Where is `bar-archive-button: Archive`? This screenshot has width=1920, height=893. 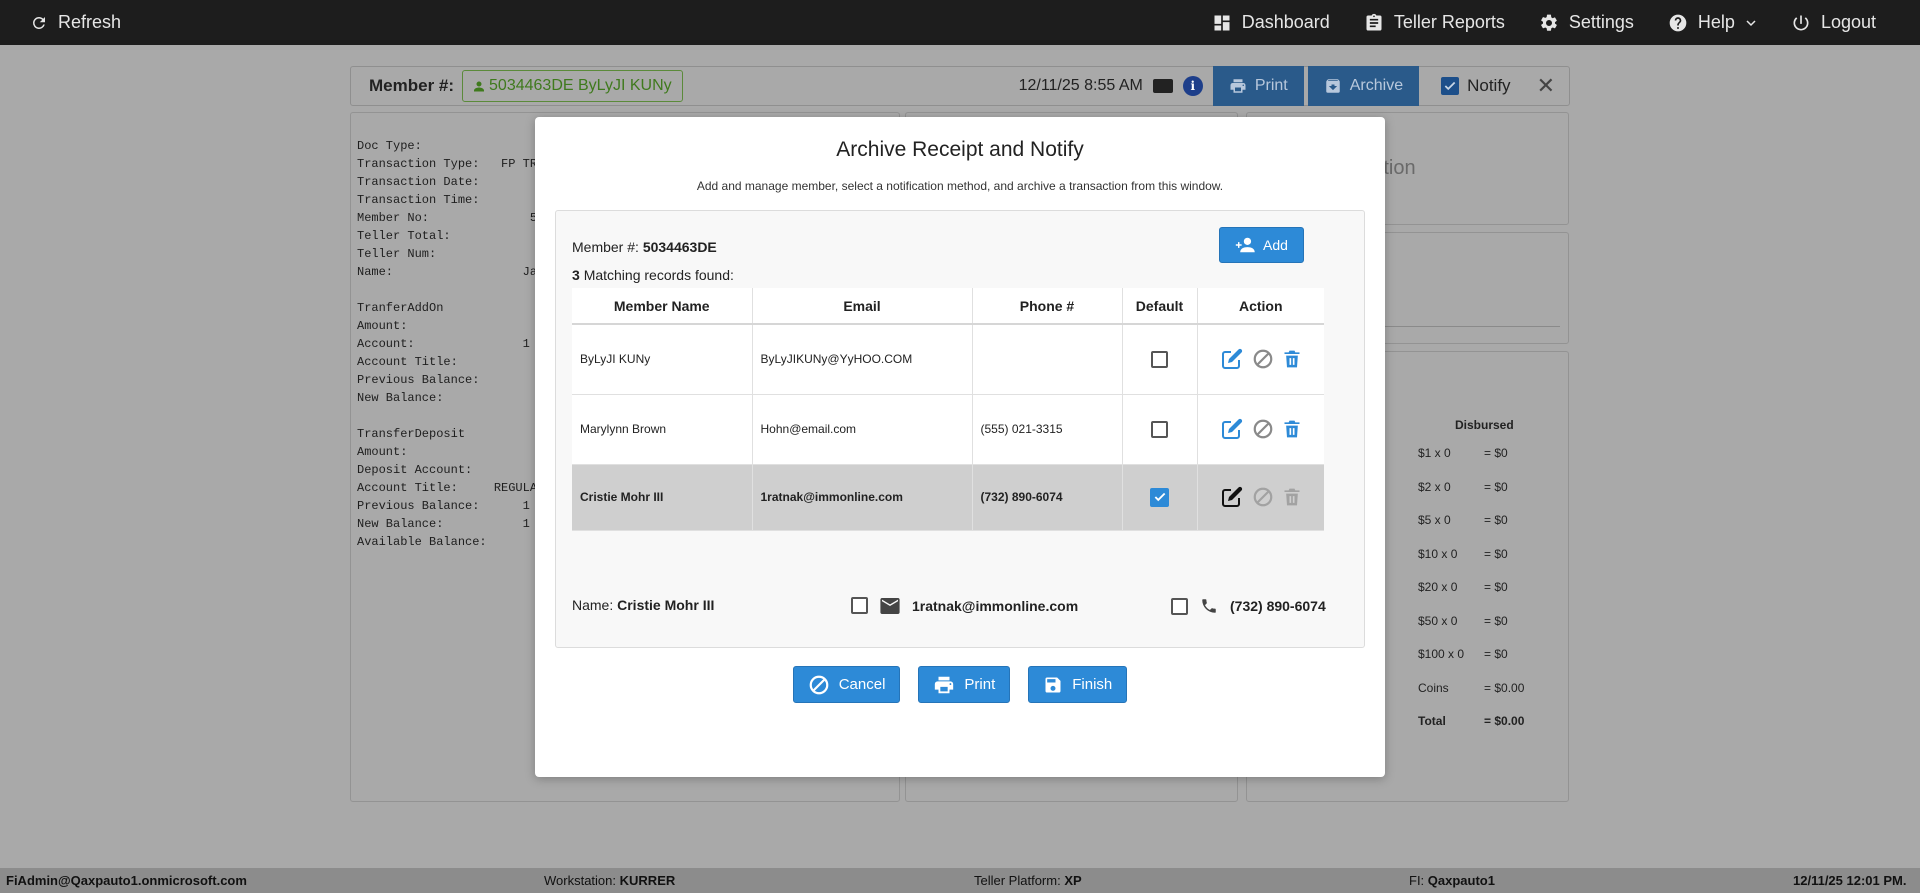 bar-archive-button: Archive is located at coordinates (1363, 86).